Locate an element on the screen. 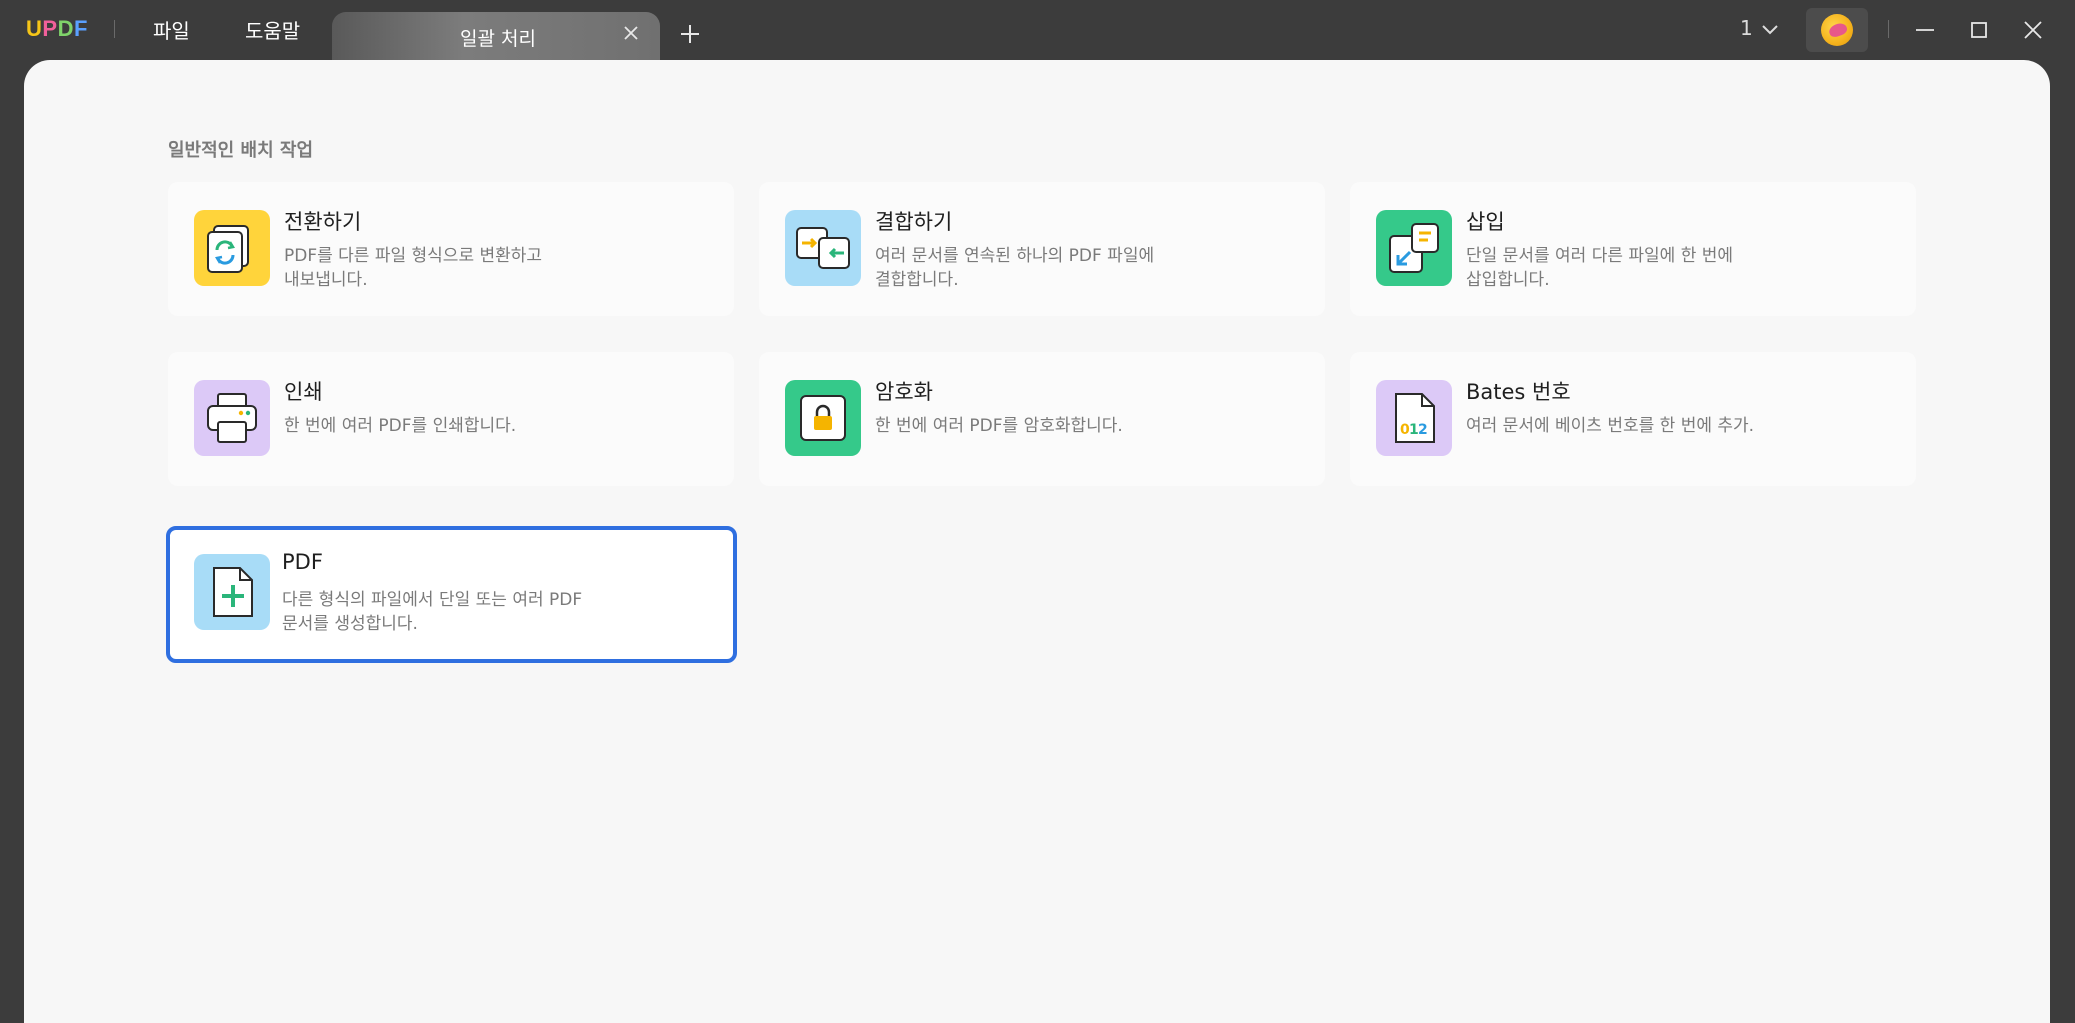  lock-icon is located at coordinates (823, 418).